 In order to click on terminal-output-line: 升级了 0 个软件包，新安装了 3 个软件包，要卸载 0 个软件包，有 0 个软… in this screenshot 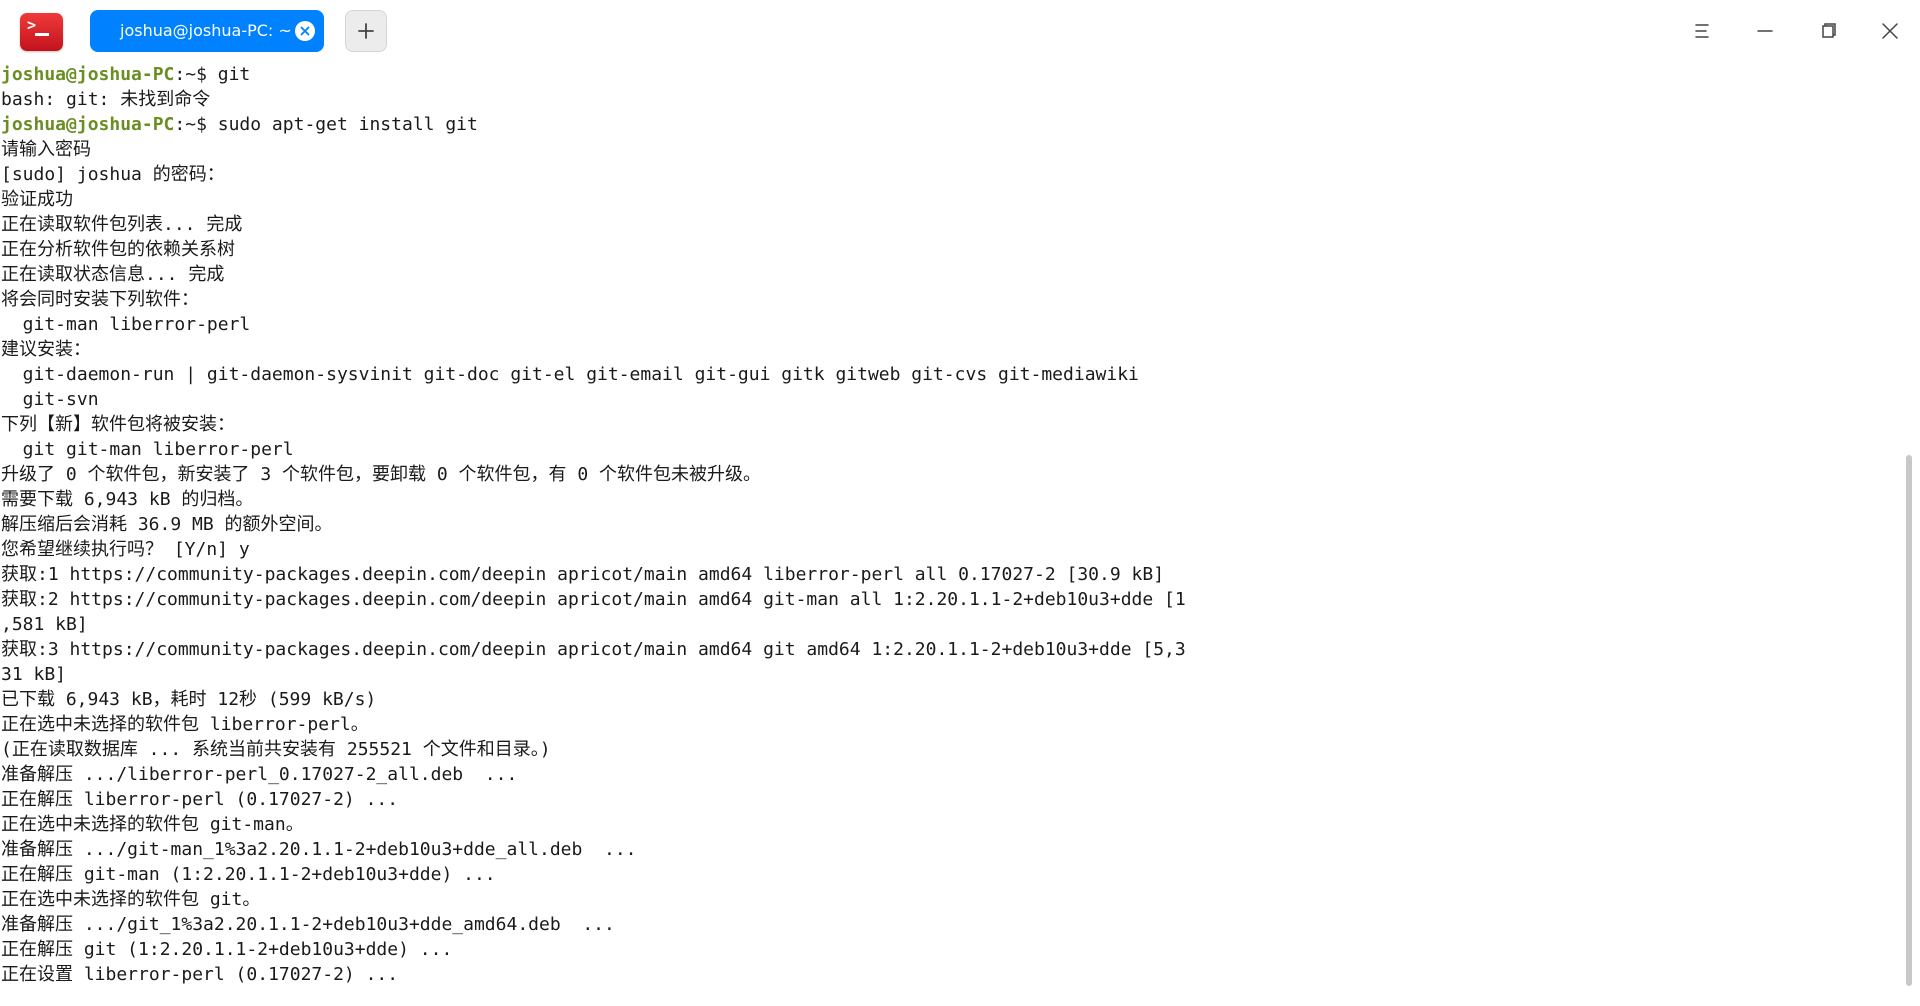, I will do `click(381, 474)`.